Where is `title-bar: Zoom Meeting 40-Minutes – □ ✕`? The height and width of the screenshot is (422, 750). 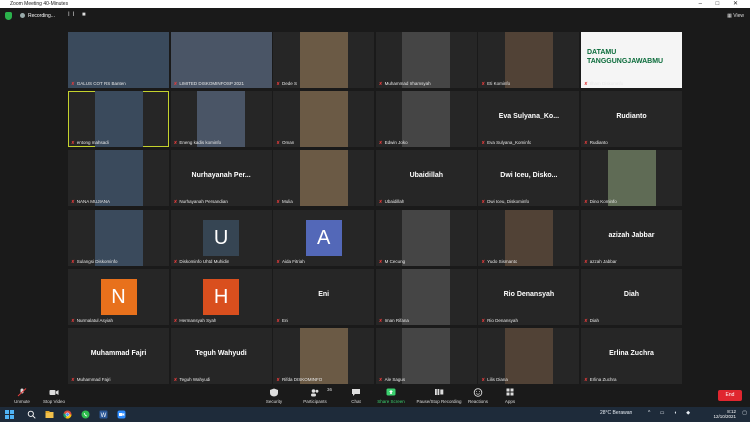
title-bar: Zoom Meeting 40-Minutes – □ ✕ is located at coordinates (375, 4).